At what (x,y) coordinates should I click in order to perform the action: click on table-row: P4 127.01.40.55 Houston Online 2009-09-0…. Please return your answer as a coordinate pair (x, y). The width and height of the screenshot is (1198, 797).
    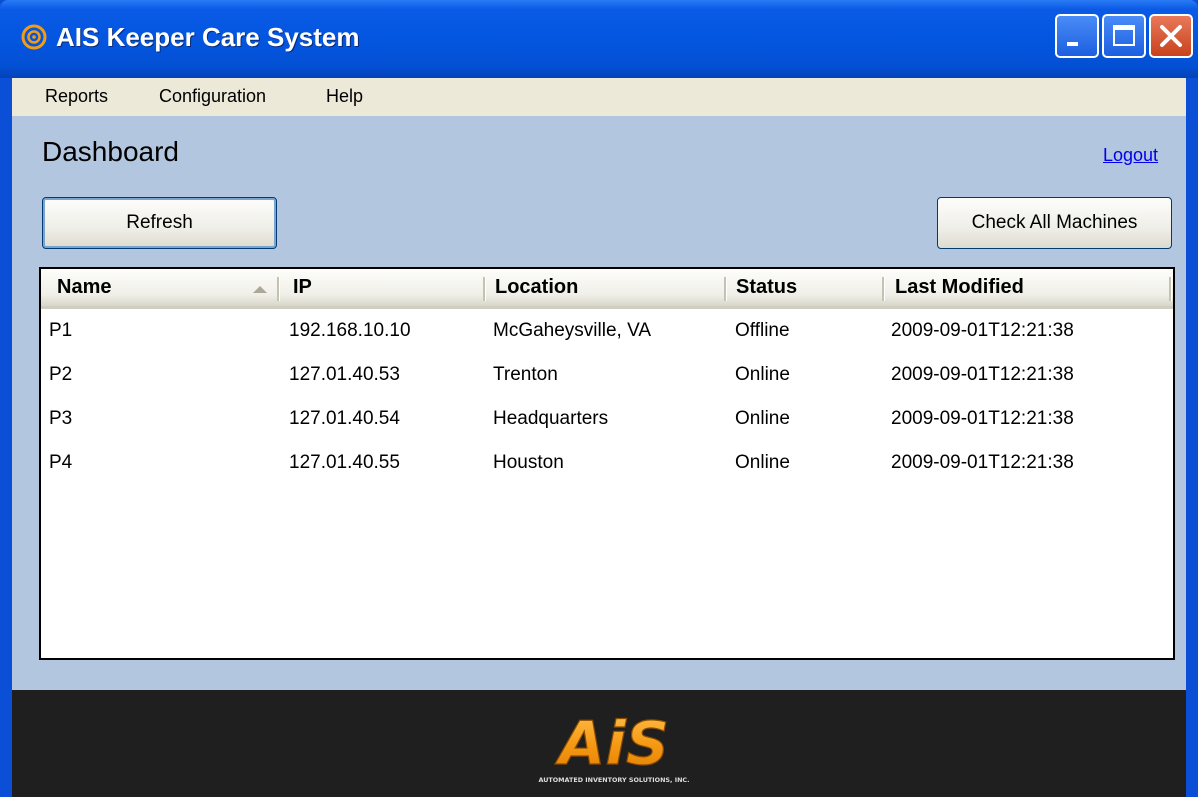
    Looking at the image, I should click on (607, 463).